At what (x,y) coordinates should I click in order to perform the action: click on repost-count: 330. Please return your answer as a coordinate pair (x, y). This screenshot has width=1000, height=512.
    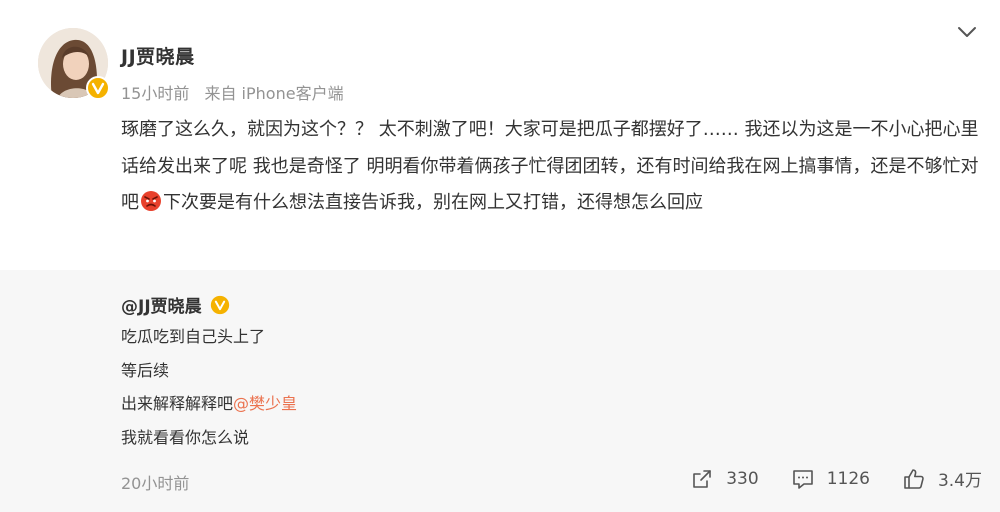
    Looking at the image, I should click on (742, 478).